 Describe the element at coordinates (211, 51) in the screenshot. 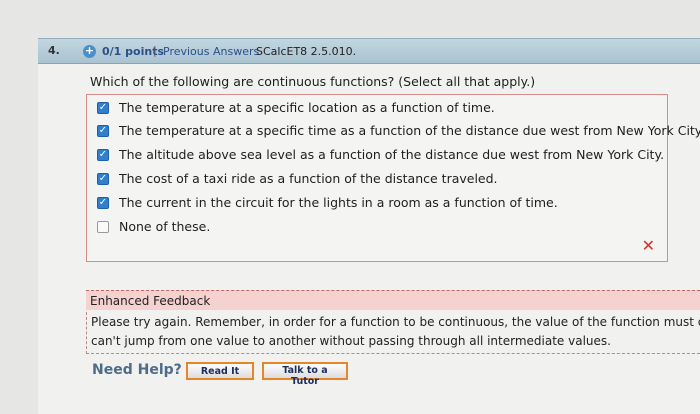

I see `previous-answers-link: Previous Answers` at that location.